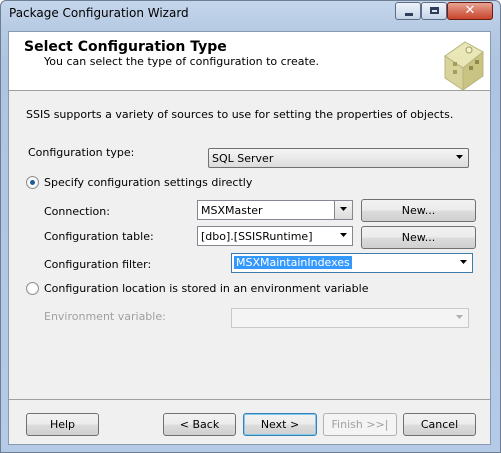 This screenshot has width=501, height=453. What do you see at coordinates (243, 158) in the screenshot?
I see `config-type-value: SQL Server` at bounding box center [243, 158].